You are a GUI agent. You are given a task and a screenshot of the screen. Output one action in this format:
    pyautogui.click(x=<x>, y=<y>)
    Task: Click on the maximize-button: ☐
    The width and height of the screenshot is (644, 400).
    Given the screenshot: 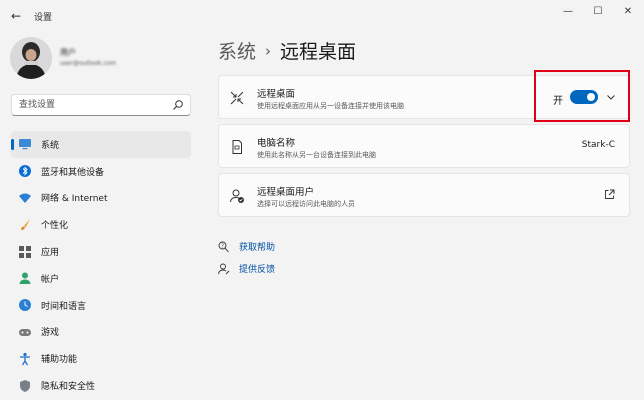 What is the action you would take?
    pyautogui.click(x=598, y=12)
    